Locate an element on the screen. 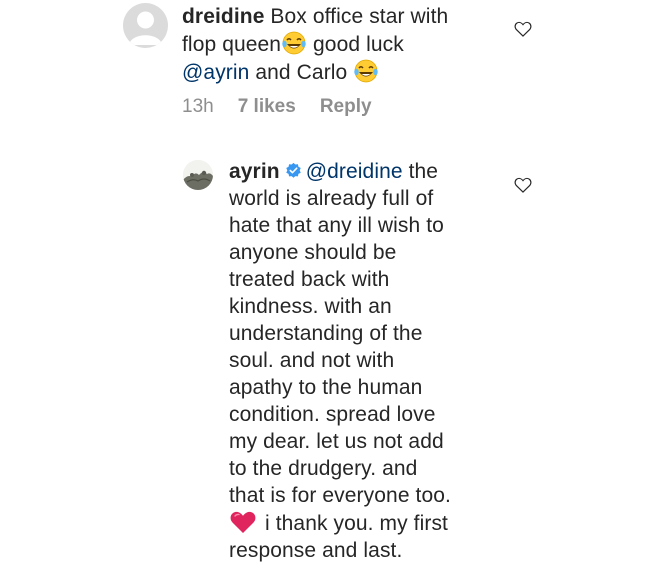  avatar-ayrin is located at coordinates (198, 175).